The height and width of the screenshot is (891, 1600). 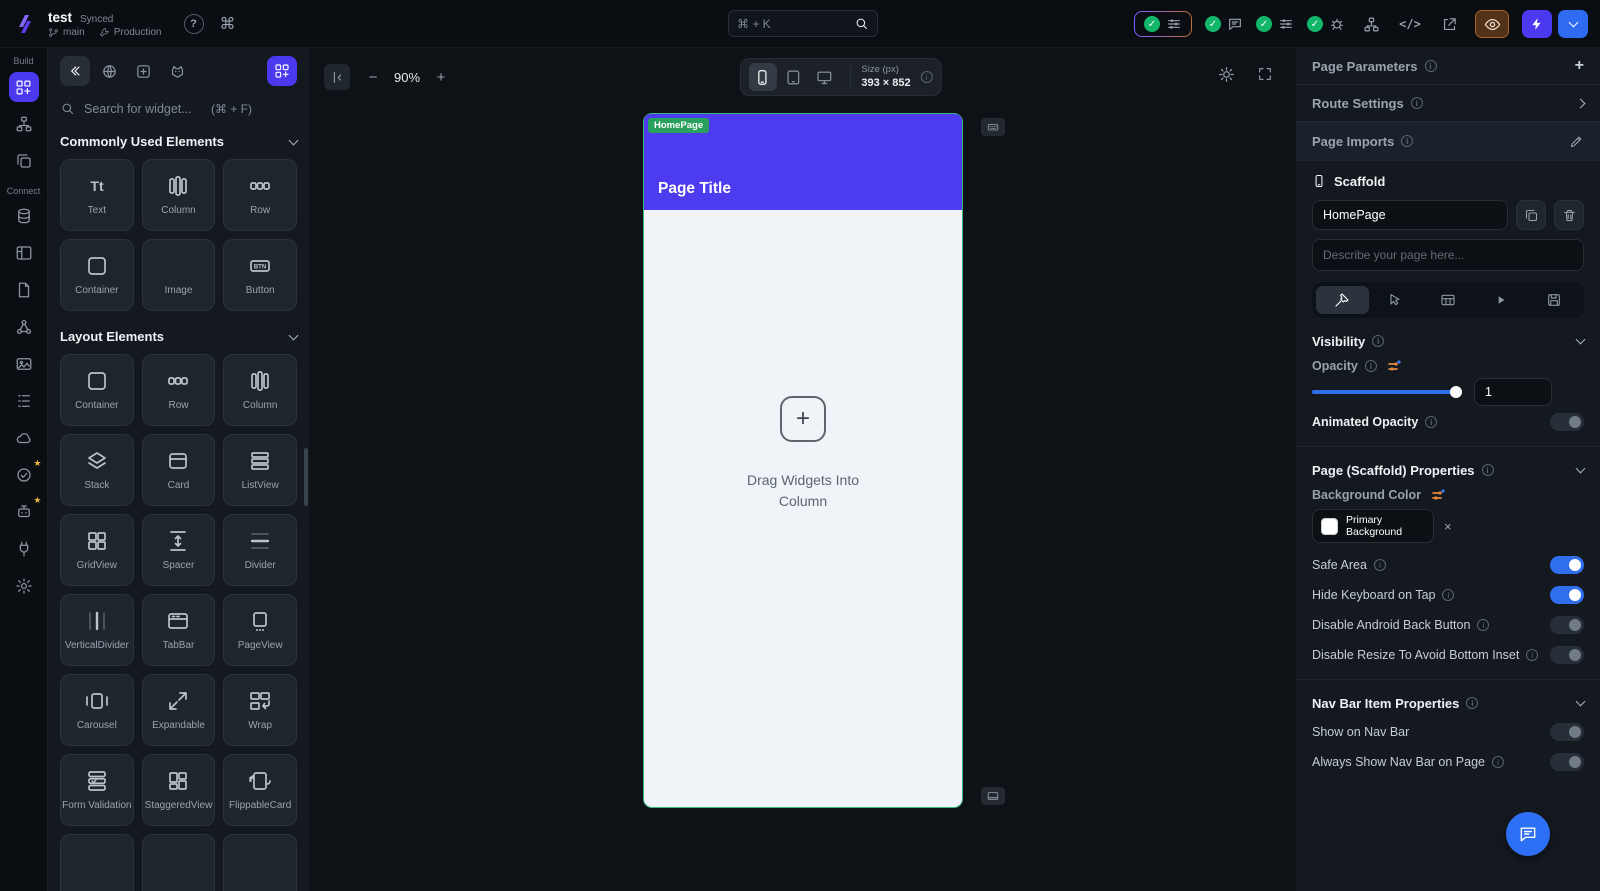 I want to click on widget-panel-toggle-button, so click(x=282, y=71).